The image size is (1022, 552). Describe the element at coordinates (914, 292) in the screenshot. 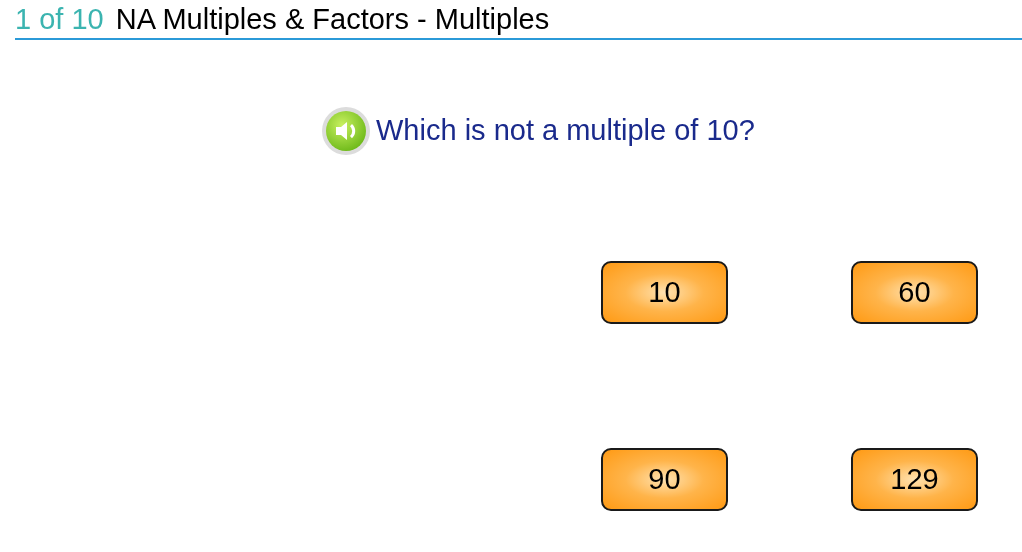

I see `answer-button: 60` at that location.